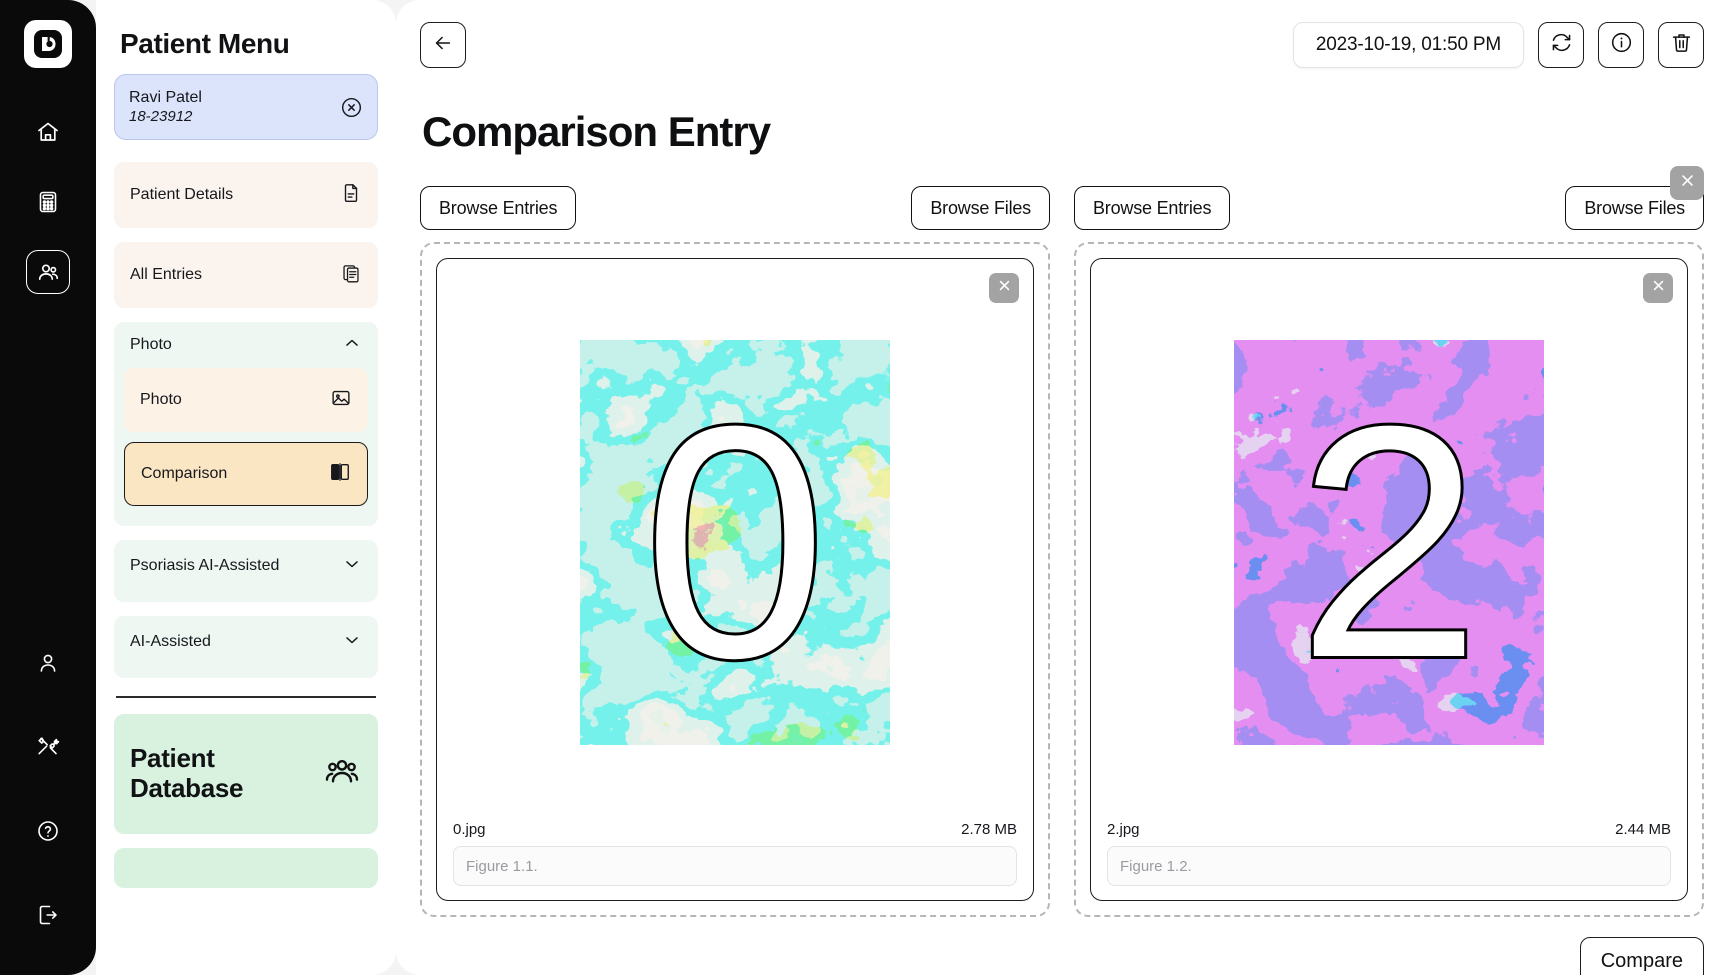  Describe the element at coordinates (246, 773) in the screenshot. I see `sidebar-item-patient-database: Patient Database` at that location.